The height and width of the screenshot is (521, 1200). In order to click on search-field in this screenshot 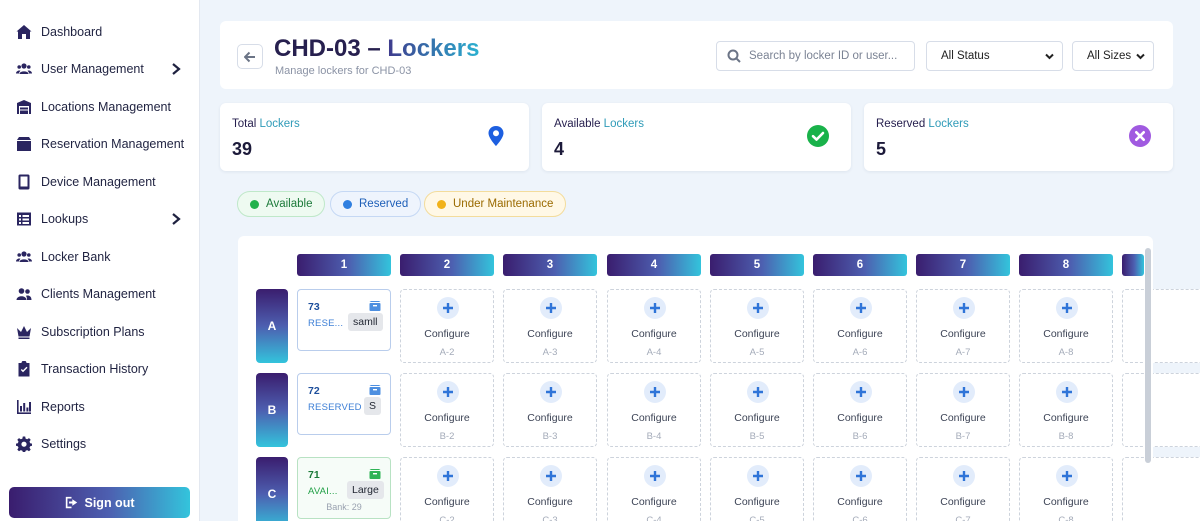, I will do `click(815, 56)`.